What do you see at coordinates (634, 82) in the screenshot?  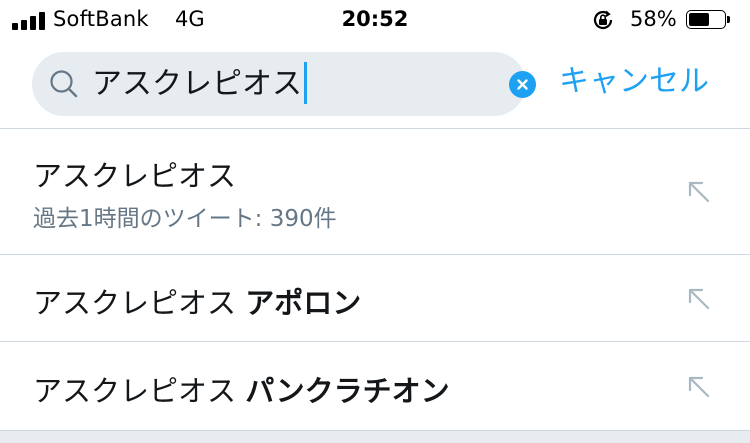 I see `cancel-button: キャンセル` at bounding box center [634, 82].